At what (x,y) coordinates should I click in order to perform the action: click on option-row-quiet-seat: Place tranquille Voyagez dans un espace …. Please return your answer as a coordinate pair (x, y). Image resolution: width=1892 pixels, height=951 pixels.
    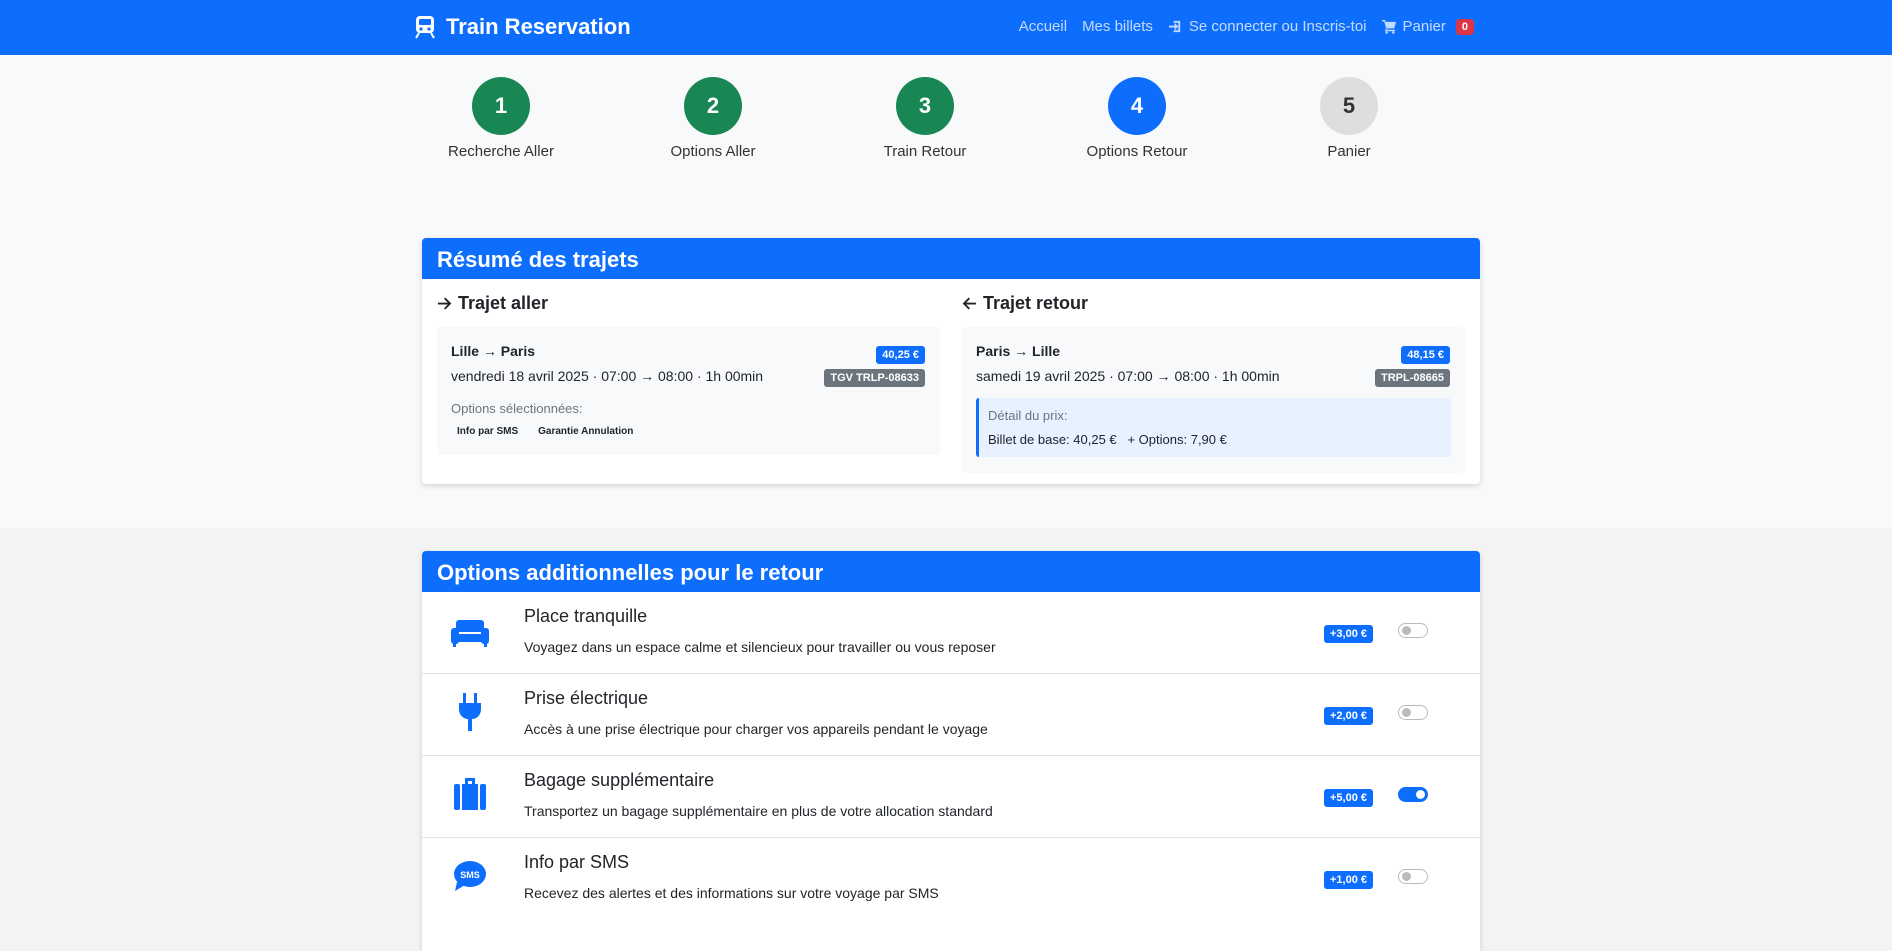
    Looking at the image, I should click on (951, 633).